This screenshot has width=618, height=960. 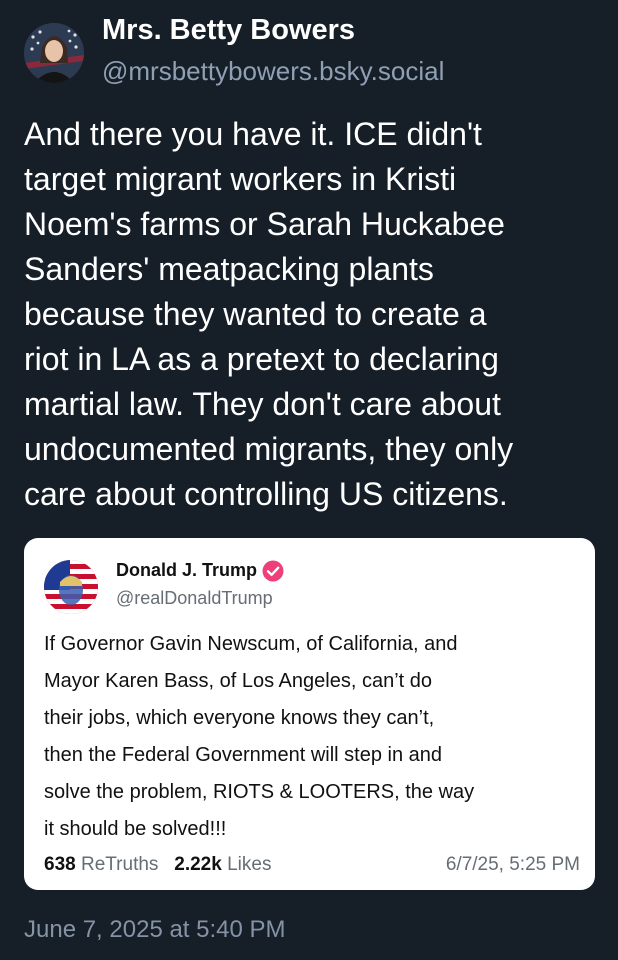 I want to click on post-text-line: target migrant workers in Kristi, so click(x=240, y=179).